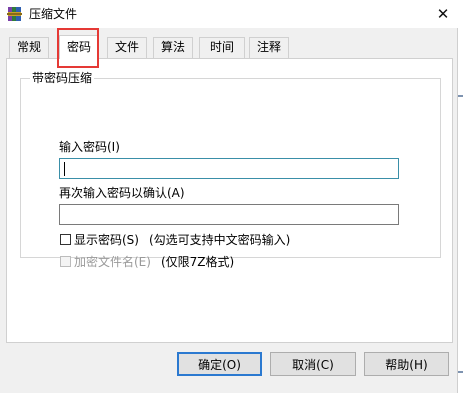 The width and height of the screenshot is (463, 393). Describe the element at coordinates (219, 239) in the screenshot. I see `show-password-hint: (勾选可支持中文密码输入)` at that location.